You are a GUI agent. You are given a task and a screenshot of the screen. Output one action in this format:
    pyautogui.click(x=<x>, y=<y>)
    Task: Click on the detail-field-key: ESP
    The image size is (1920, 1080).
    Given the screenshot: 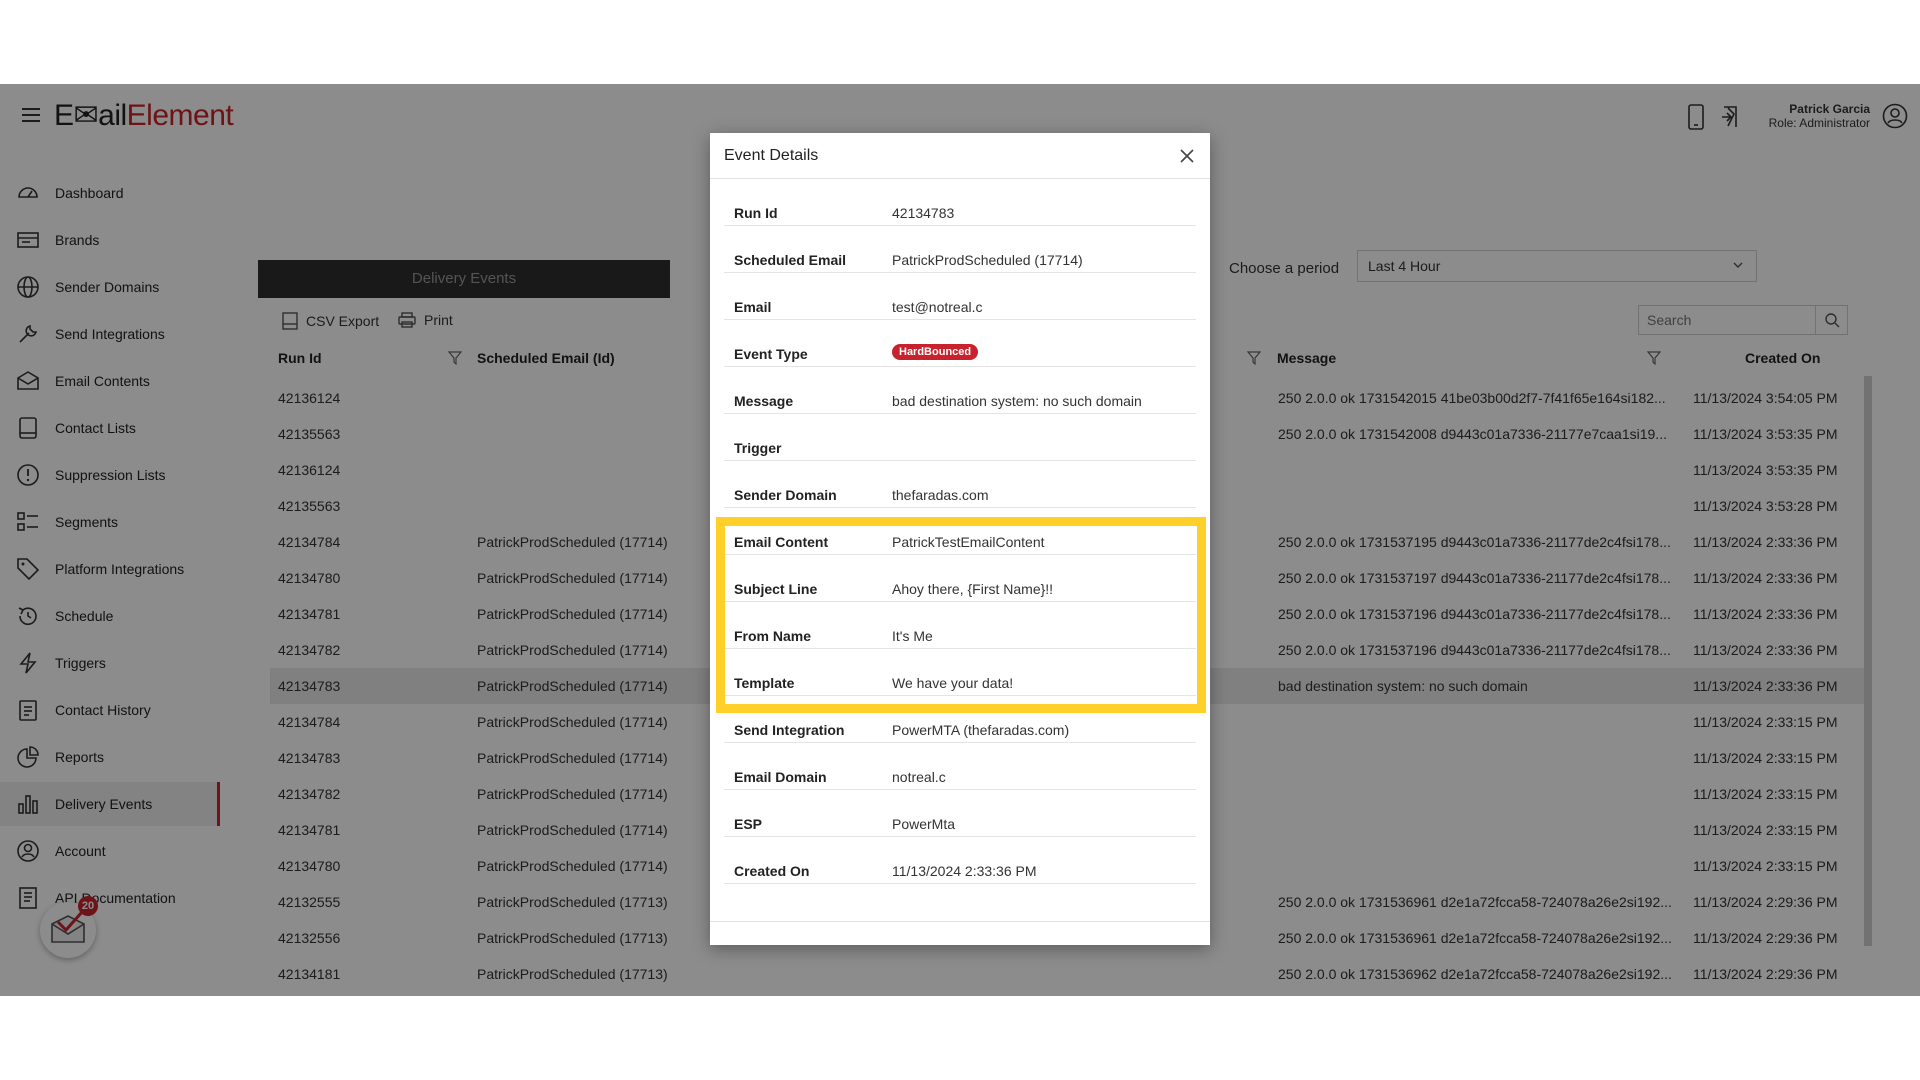 What is the action you would take?
    pyautogui.click(x=748, y=824)
    